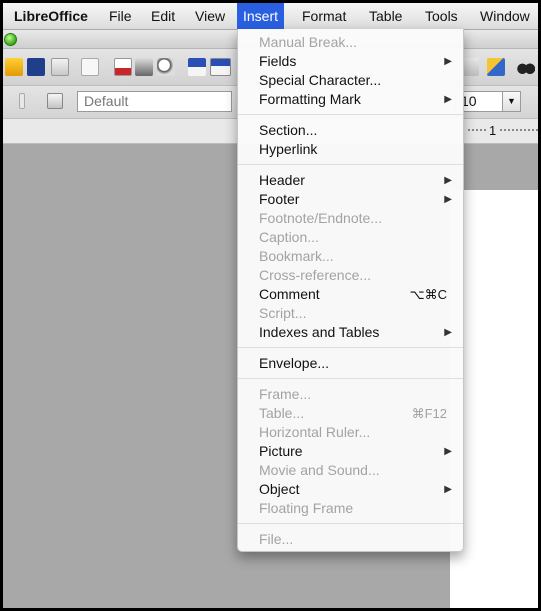 The height and width of the screenshot is (611, 541). Describe the element at coordinates (261, 16) in the screenshot. I see `menu-insert: Insert` at that location.